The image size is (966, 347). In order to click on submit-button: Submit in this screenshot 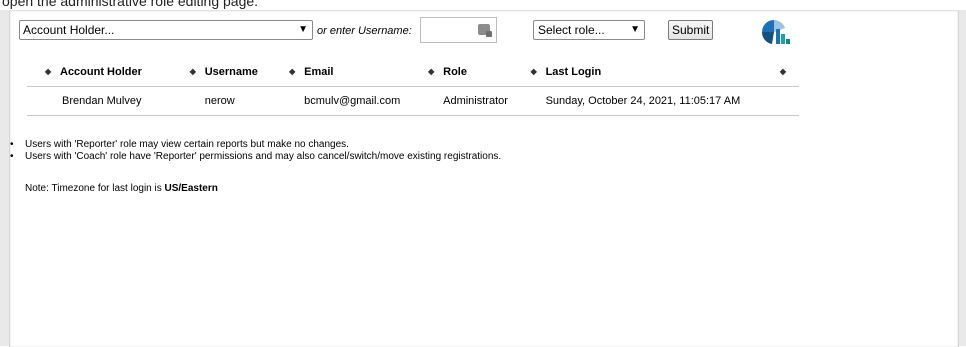, I will do `click(691, 30)`.